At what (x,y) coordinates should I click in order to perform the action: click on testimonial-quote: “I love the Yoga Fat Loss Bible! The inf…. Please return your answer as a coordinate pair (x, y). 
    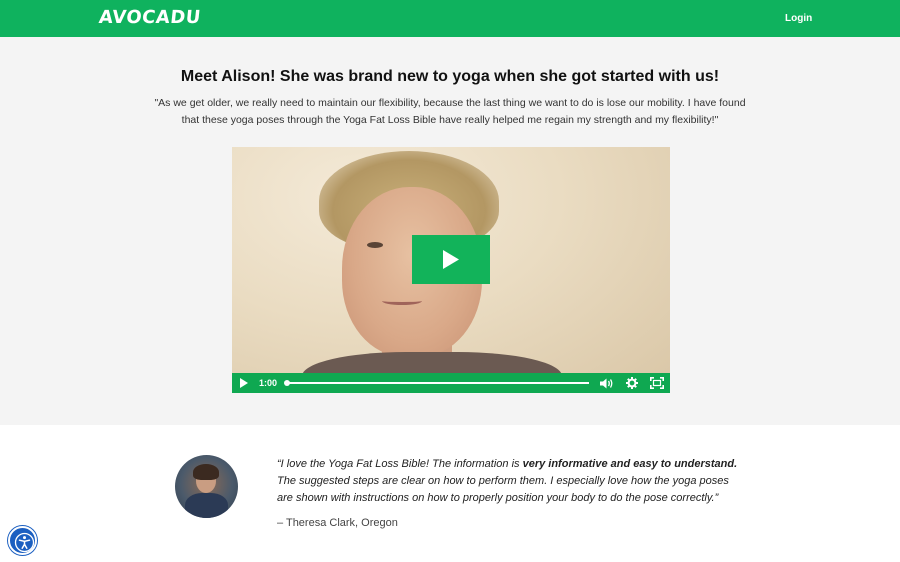
    Looking at the image, I should click on (507, 481).